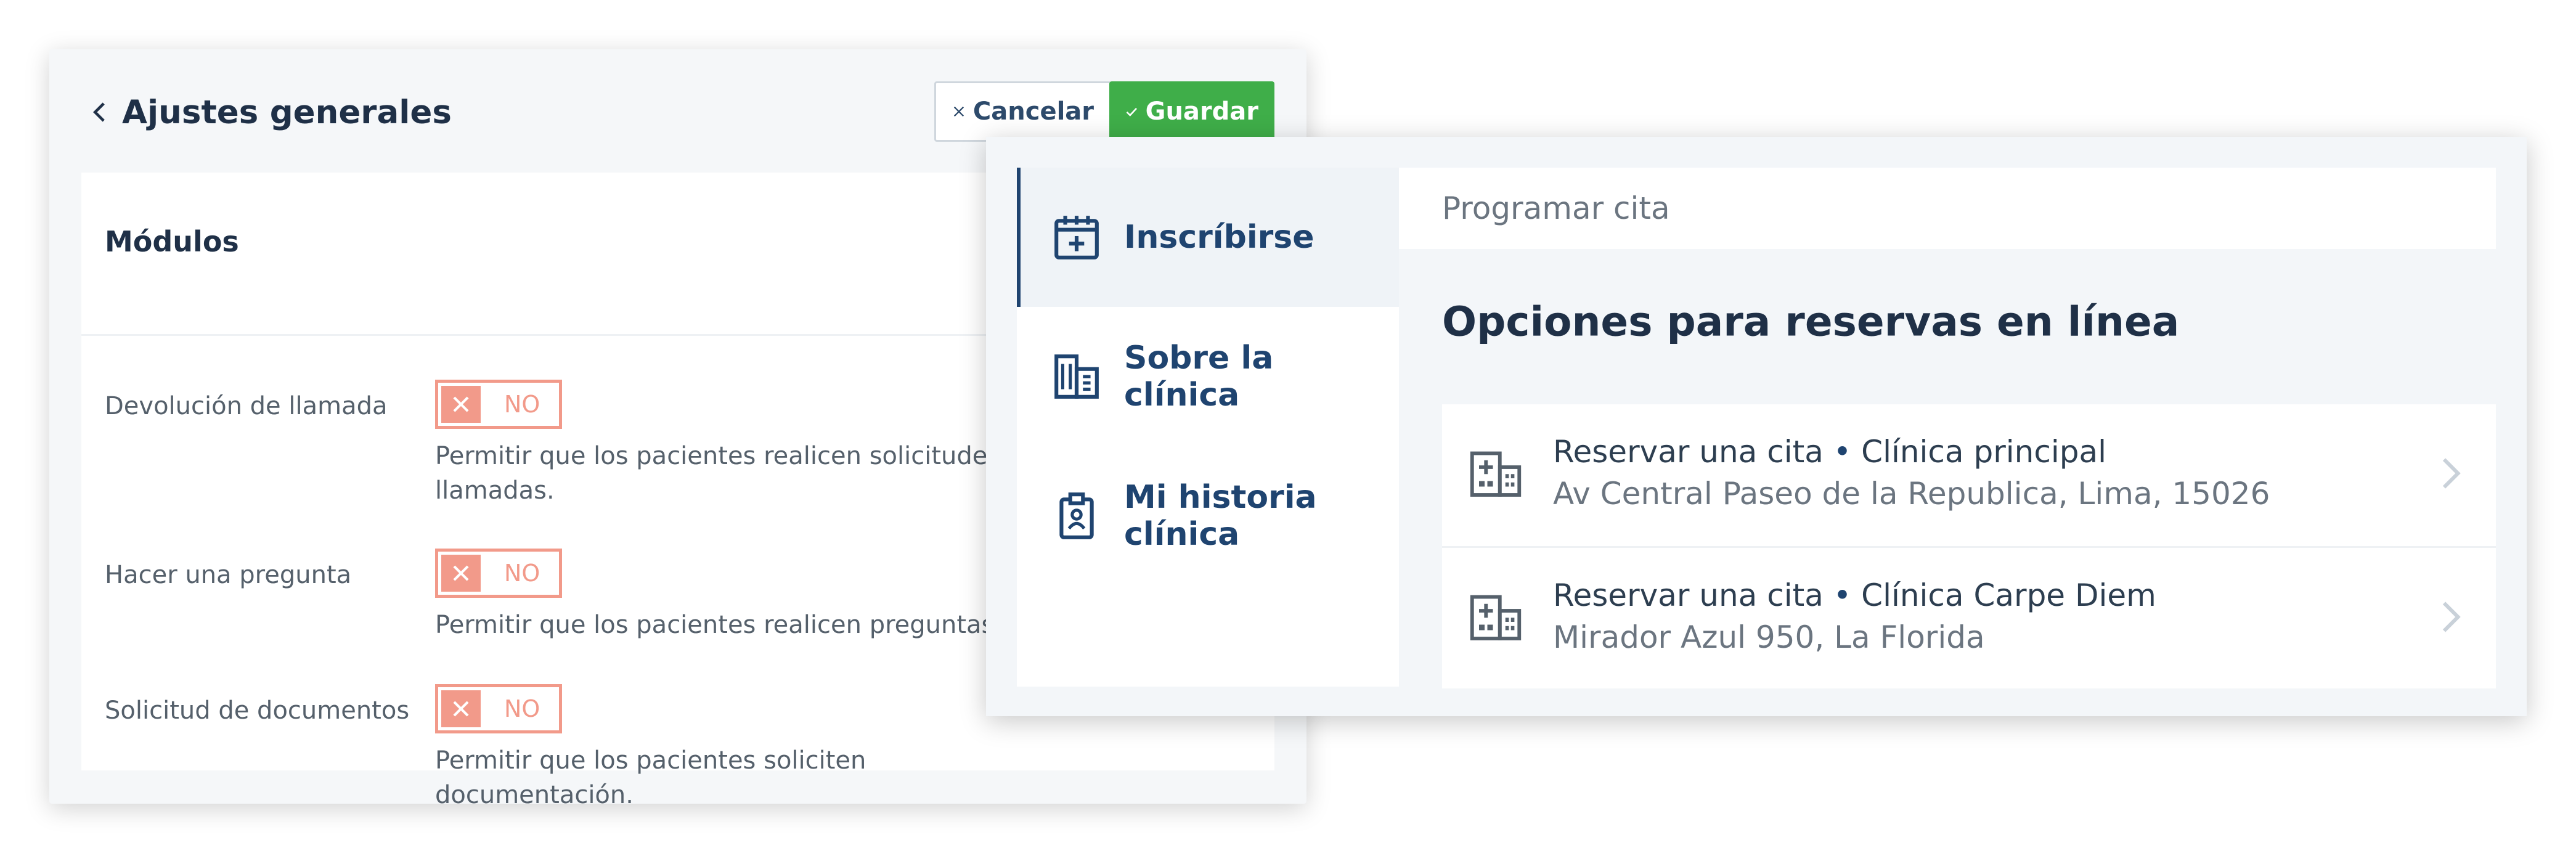 The height and width of the screenshot is (853, 2576). Describe the element at coordinates (498, 405) in the screenshot. I see `callback-toggle: NO` at that location.